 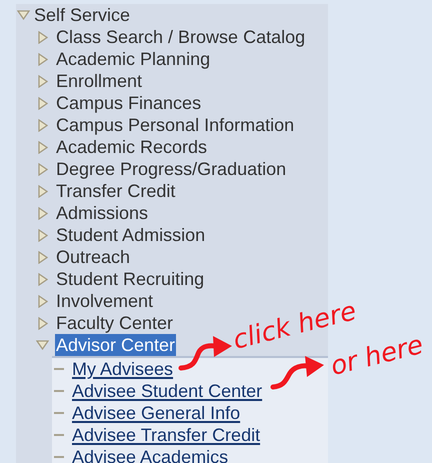 I want to click on menu-link: Advisee Transfer Credit, so click(x=166, y=435).